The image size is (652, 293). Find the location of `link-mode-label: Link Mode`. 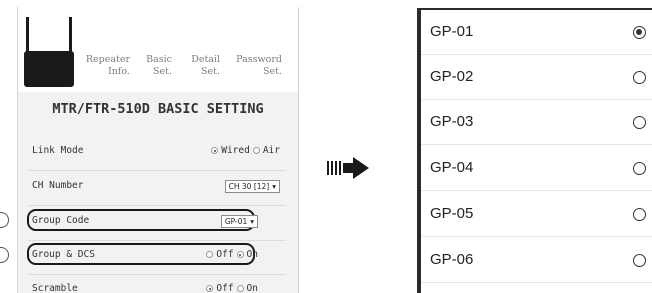

link-mode-label: Link Mode is located at coordinates (58, 150).